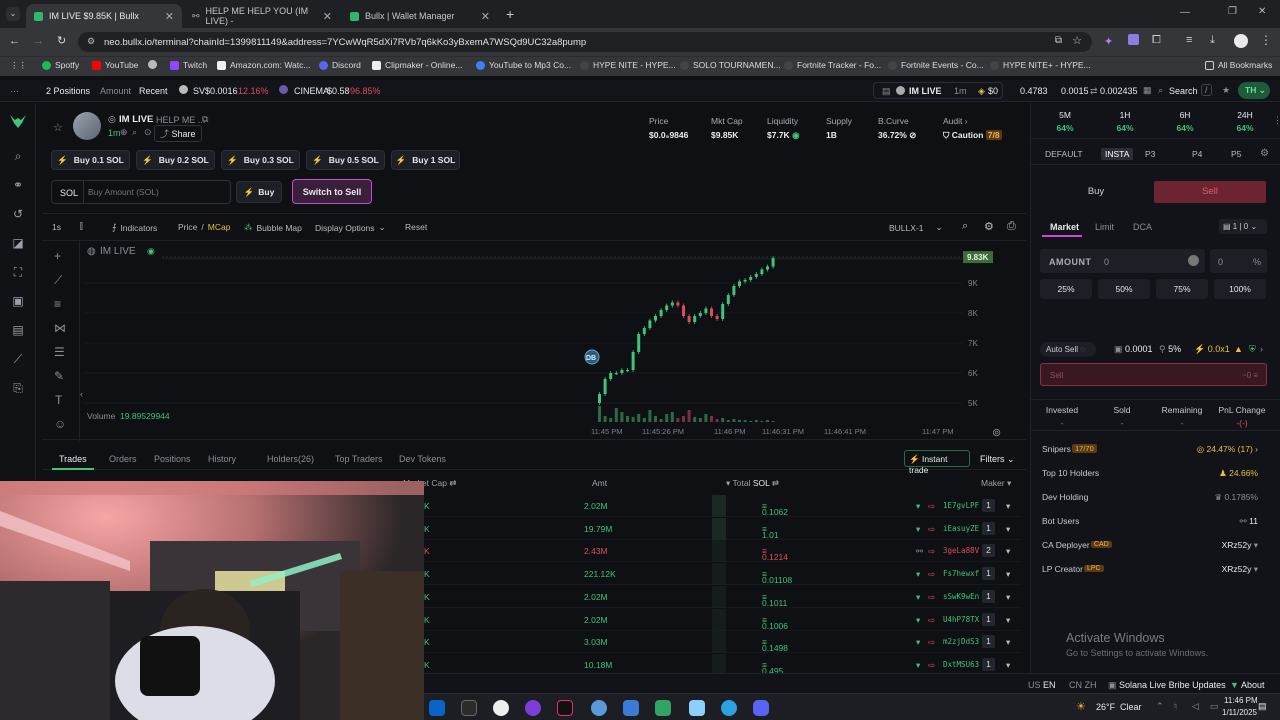  Describe the element at coordinates (1195, 706) in the screenshot. I see `volume-icon: ◁` at that location.